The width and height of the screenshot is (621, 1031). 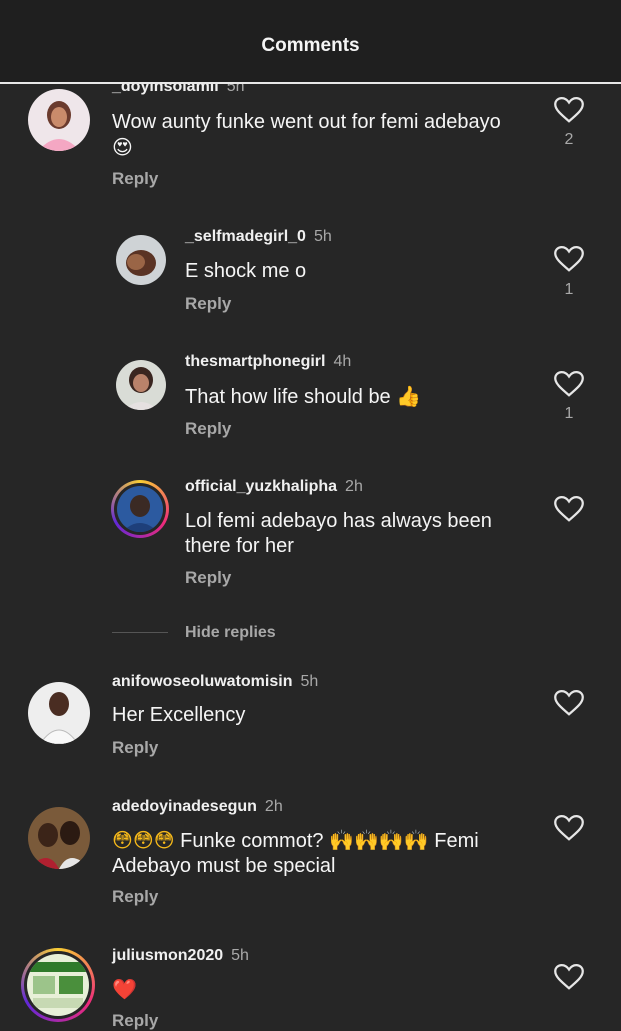 I want to click on comments-header: Comments, so click(x=310, y=42).